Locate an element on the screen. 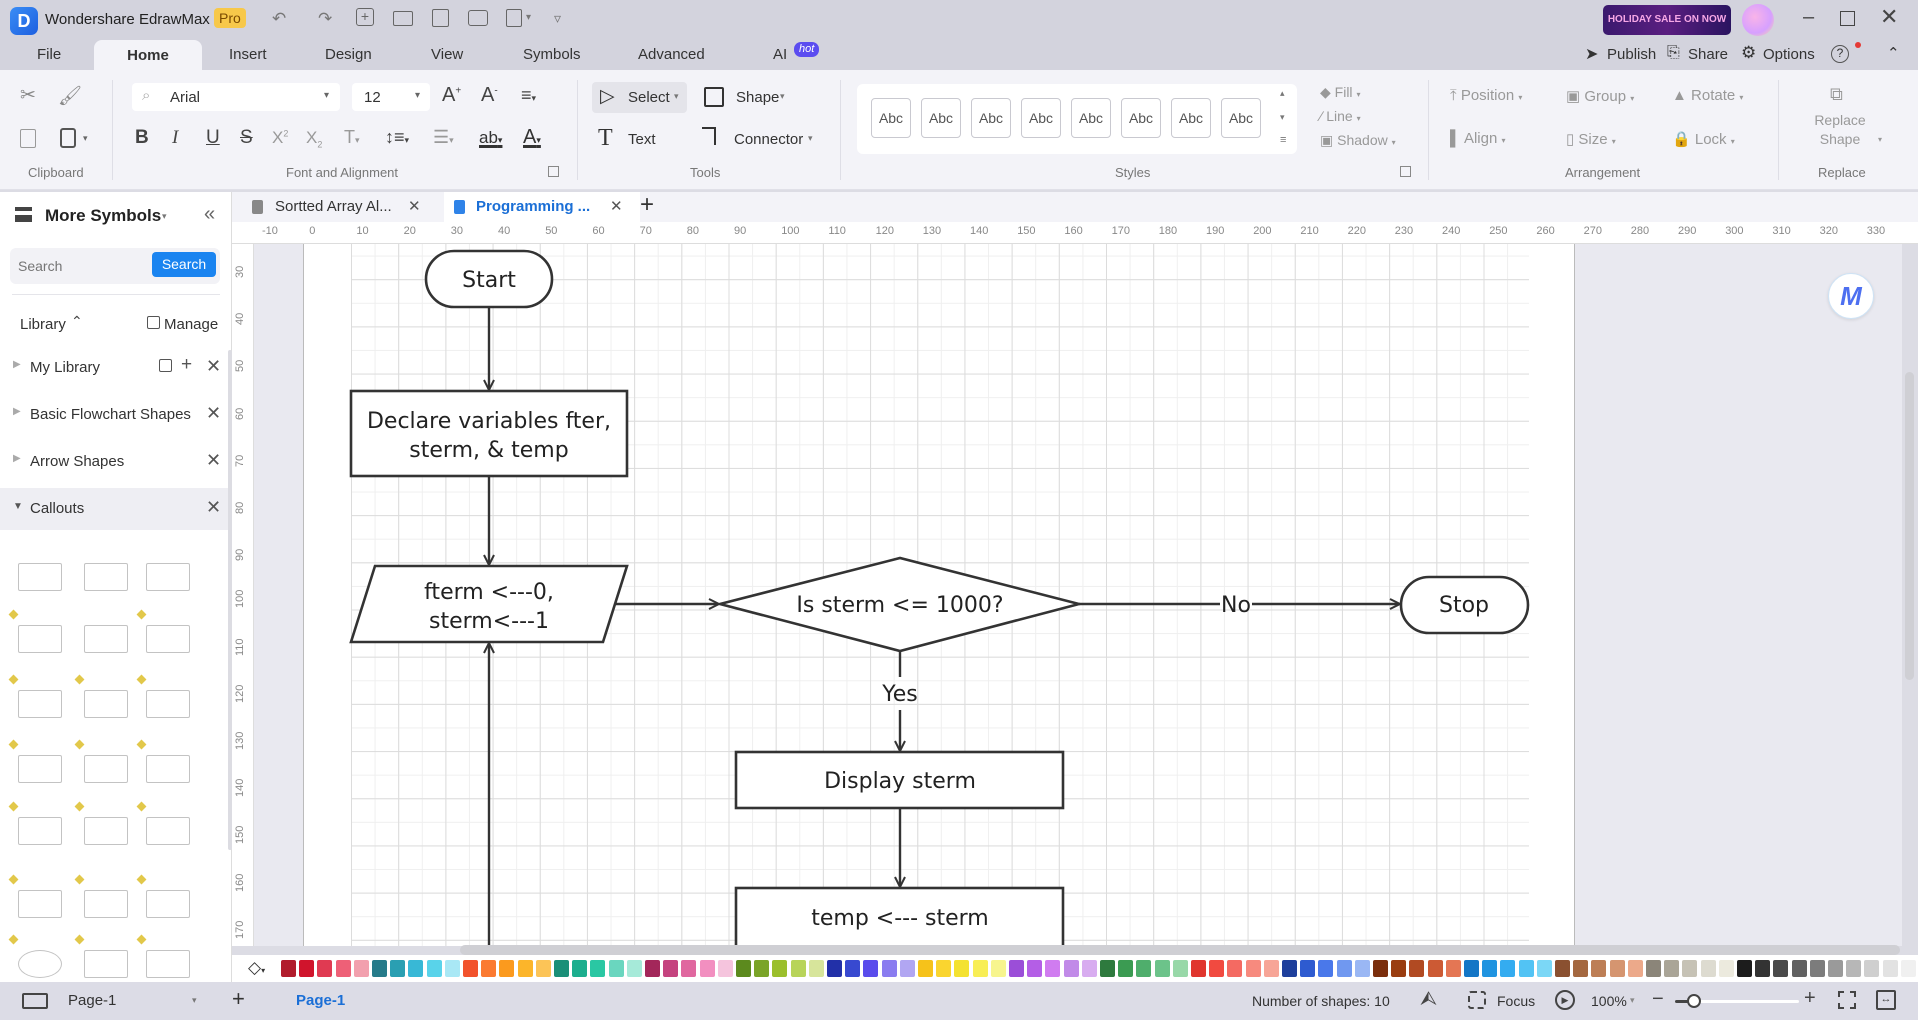 Image resolution: width=1918 pixels, height=1020 pixels. focus-button: Focus is located at coordinates (1516, 1001).